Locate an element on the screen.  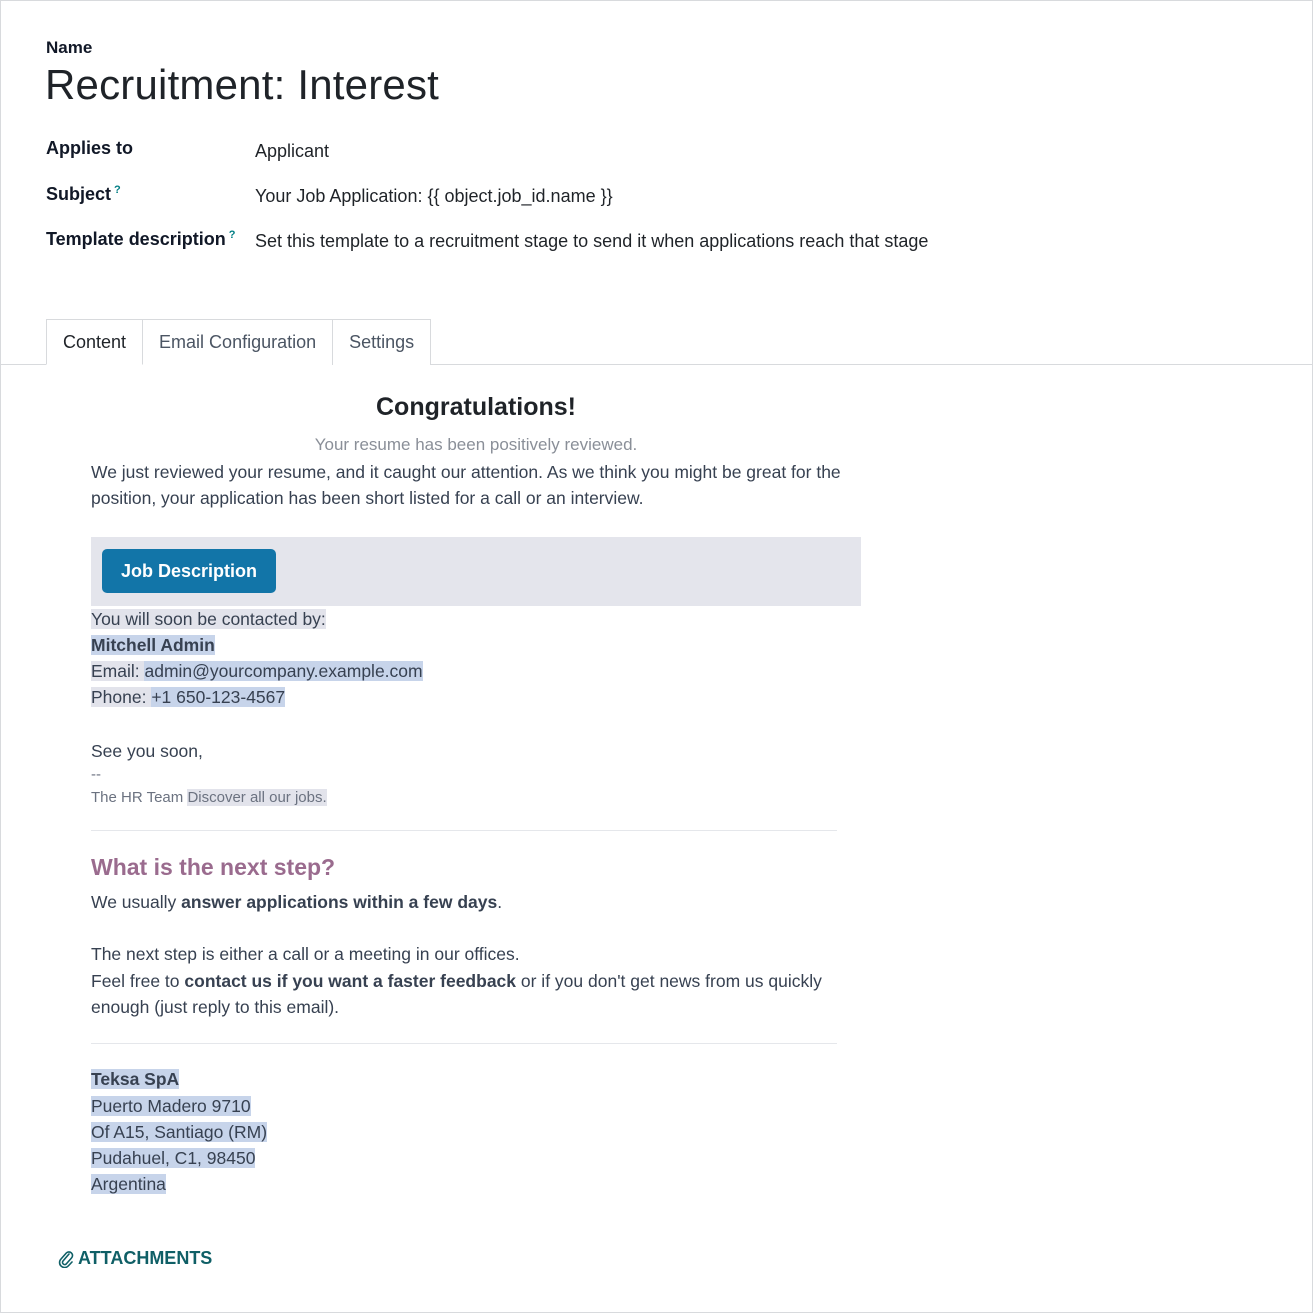
hr-team-text: The HR Team is located at coordinates (139, 797).